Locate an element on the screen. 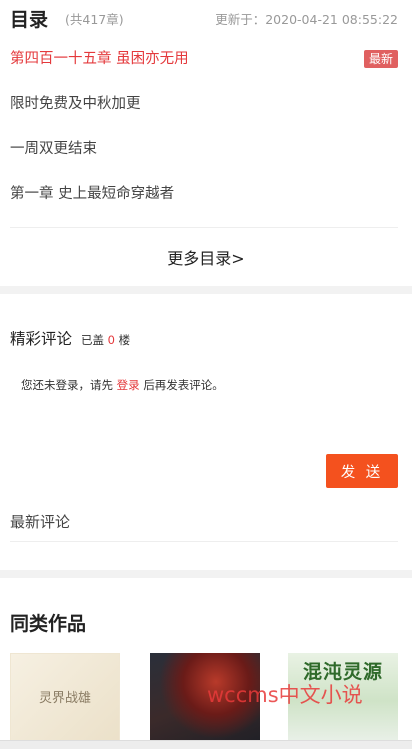 This screenshot has height=749, width=412. chapter-label: 第四百一十五章 虽困亦无用 is located at coordinates (99, 59).